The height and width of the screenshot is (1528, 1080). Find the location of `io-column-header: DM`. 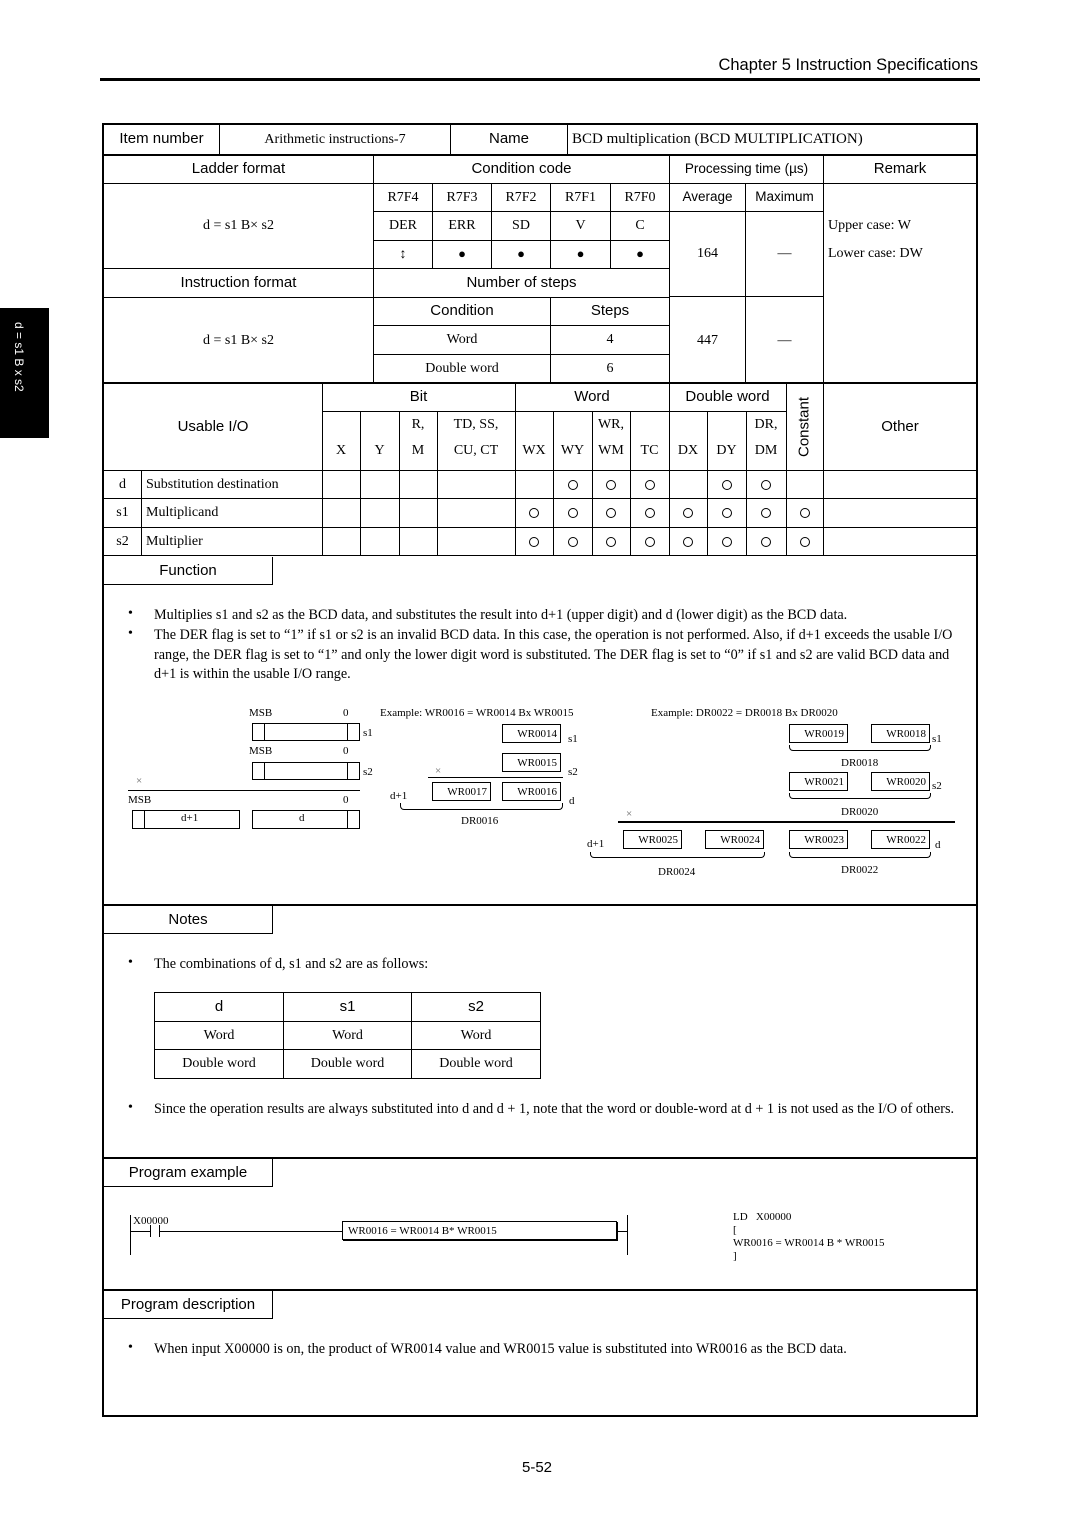

io-column-header: DM is located at coordinates (766, 451).